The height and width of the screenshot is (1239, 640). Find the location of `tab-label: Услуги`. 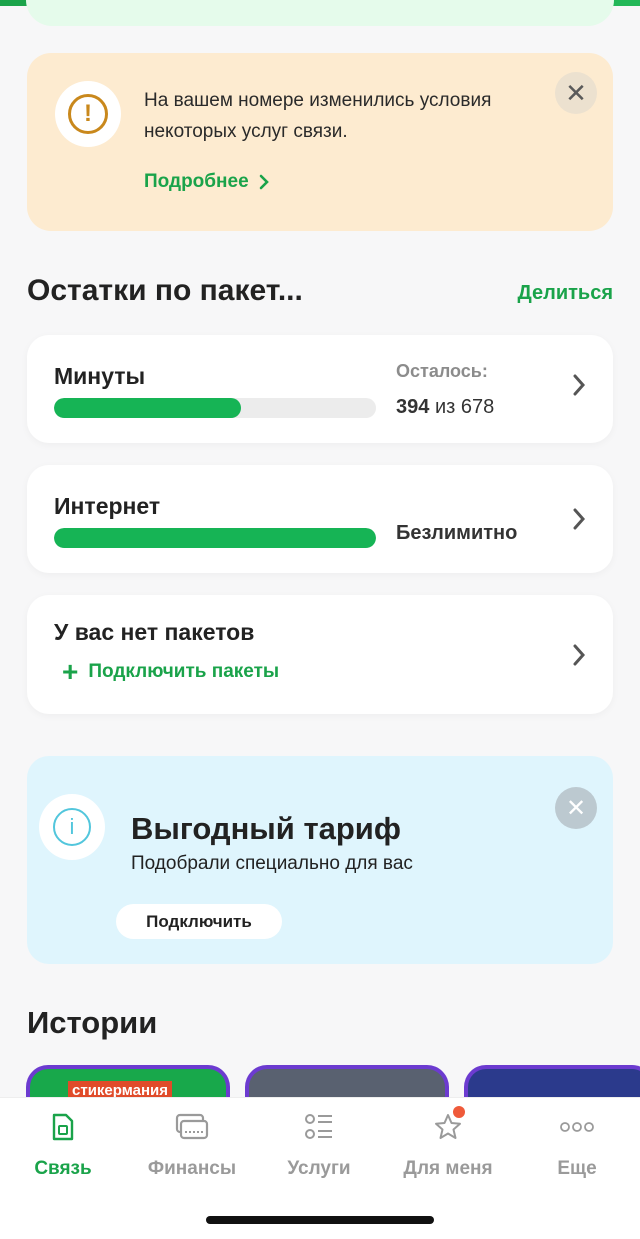

tab-label: Услуги is located at coordinates (319, 1168).